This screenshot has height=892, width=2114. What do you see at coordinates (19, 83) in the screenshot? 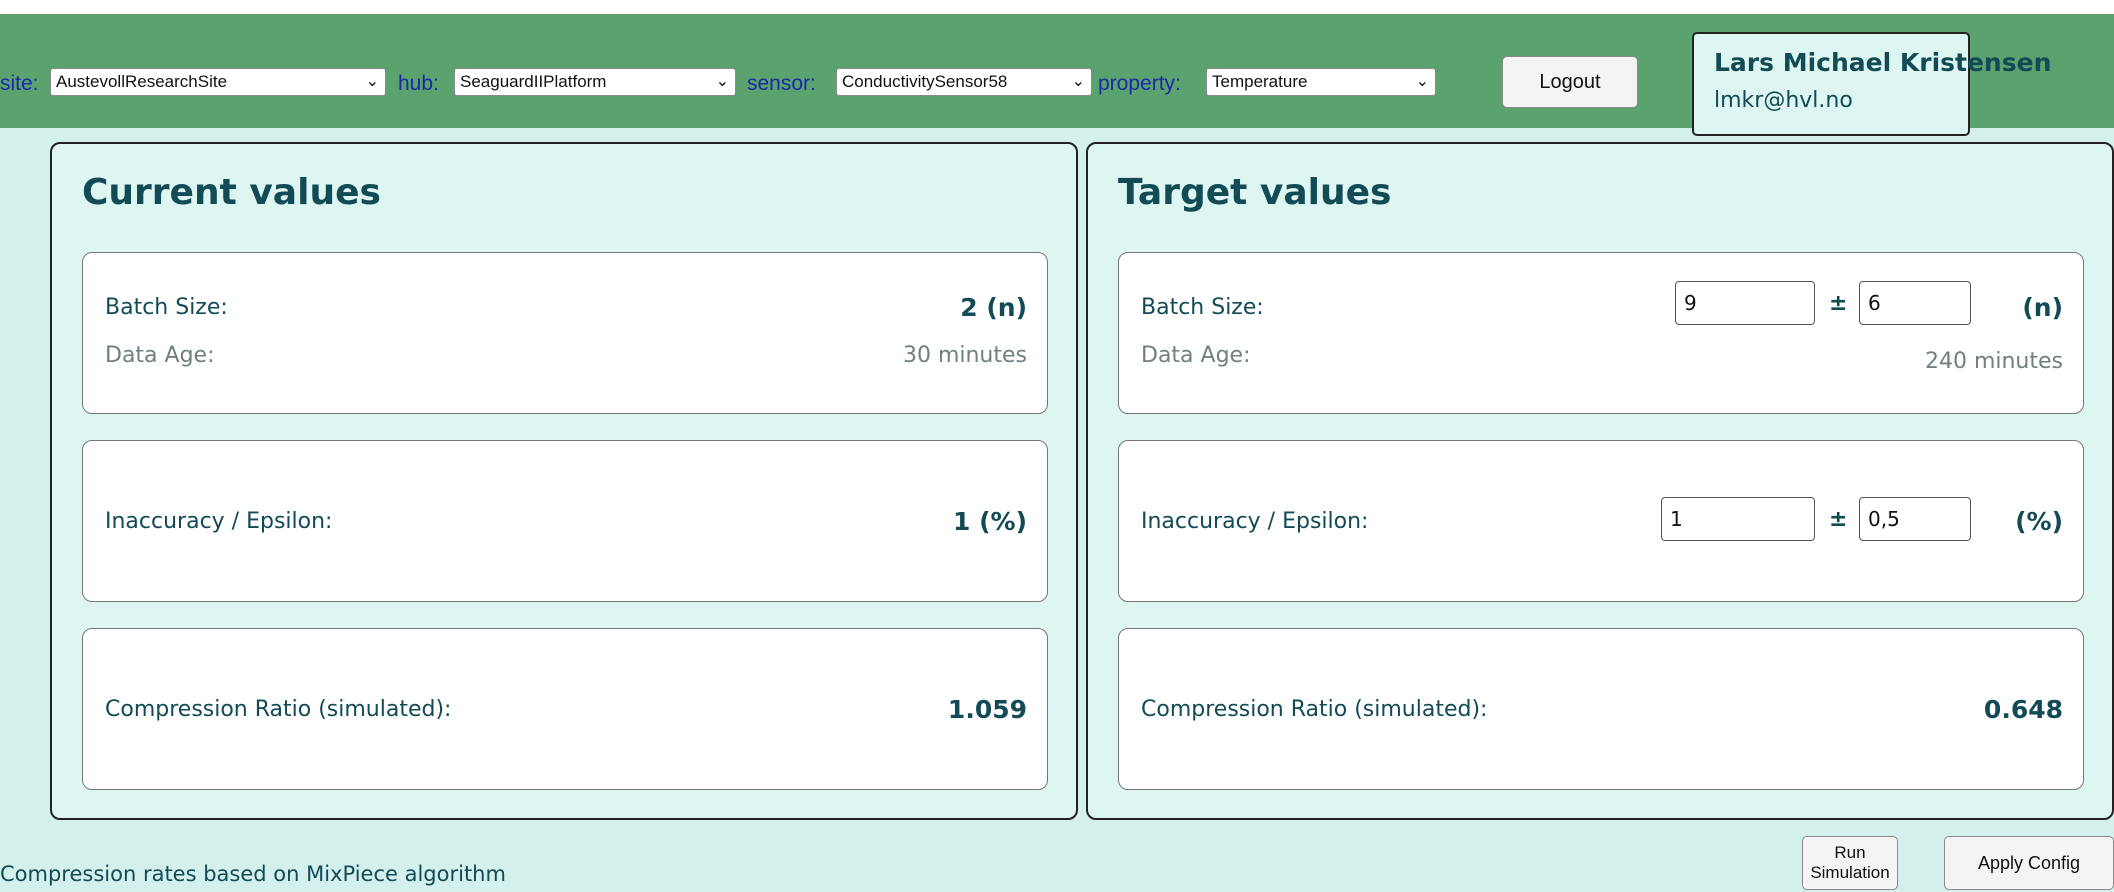
I see `site-label: site:` at bounding box center [19, 83].